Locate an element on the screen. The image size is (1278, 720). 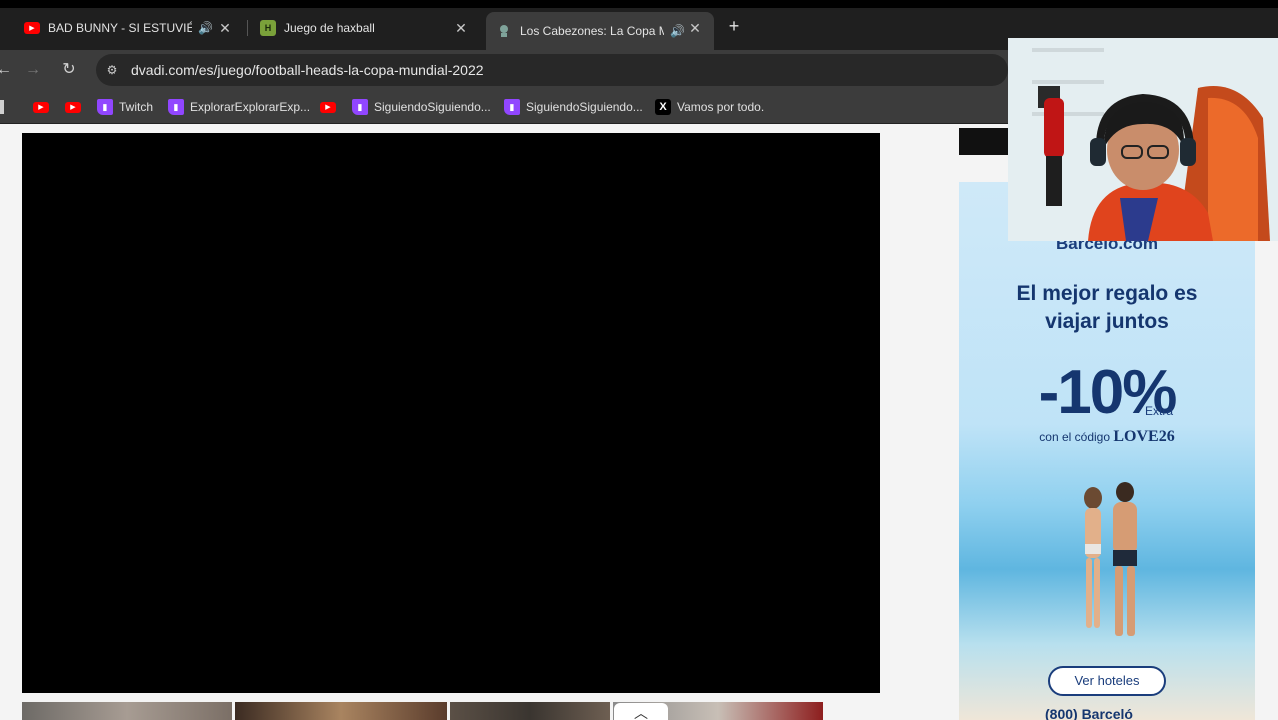
webcam-overlay is located at coordinates (1143, 139).